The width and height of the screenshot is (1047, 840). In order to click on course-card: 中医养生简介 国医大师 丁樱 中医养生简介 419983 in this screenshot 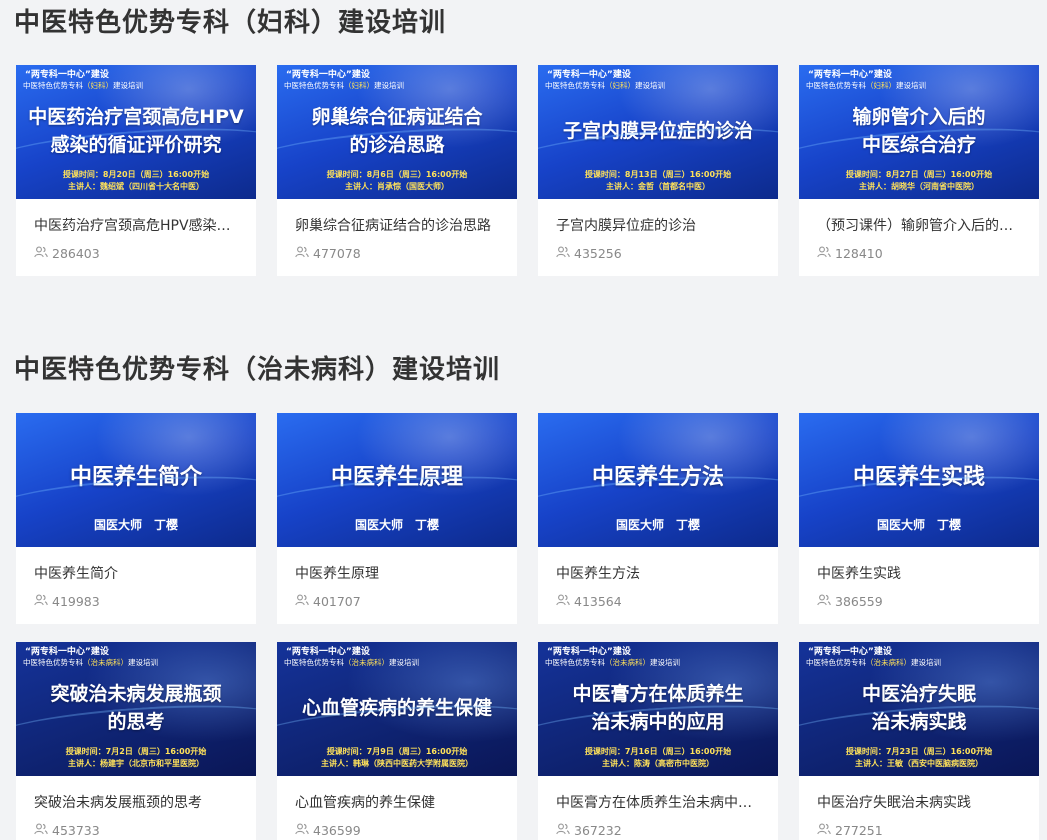, I will do `click(136, 518)`.